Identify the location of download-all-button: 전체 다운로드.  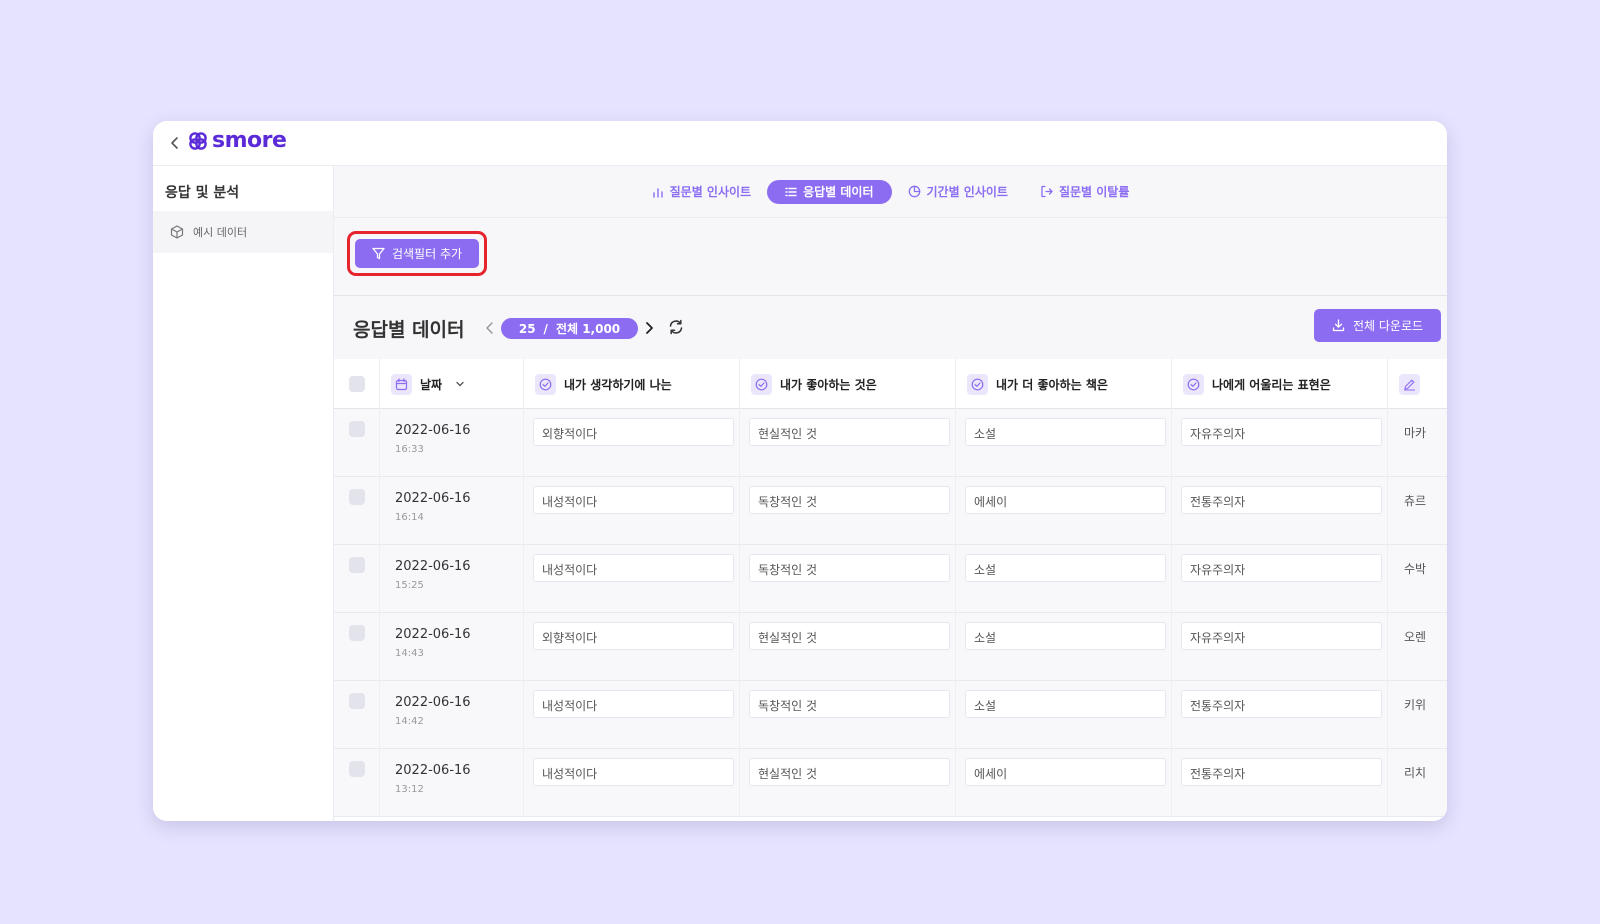
(1377, 325).